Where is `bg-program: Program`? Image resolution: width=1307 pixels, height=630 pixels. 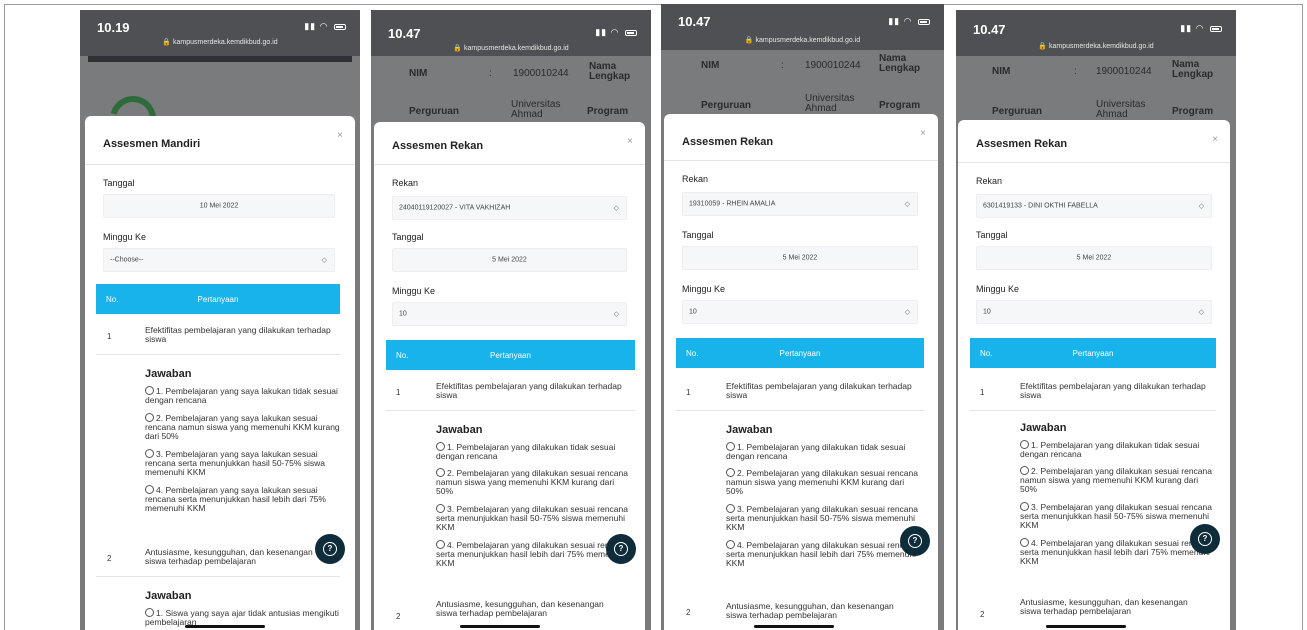
bg-program: Program is located at coordinates (607, 111).